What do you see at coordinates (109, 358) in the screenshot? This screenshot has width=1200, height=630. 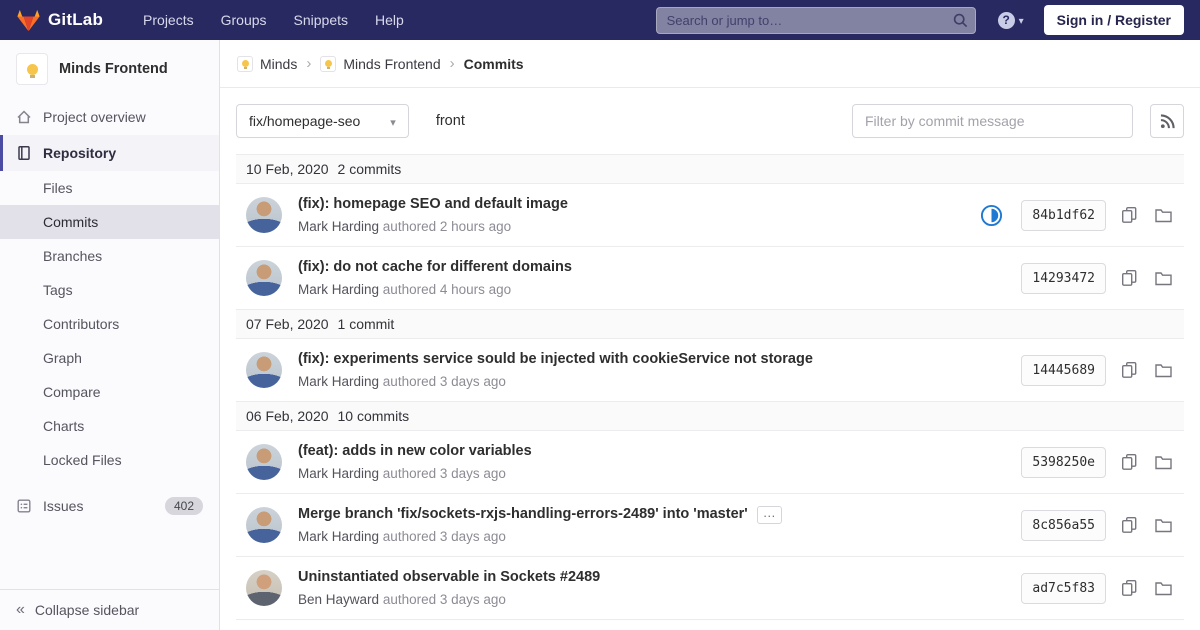 I see `sidebar-item-graph: Graph` at bounding box center [109, 358].